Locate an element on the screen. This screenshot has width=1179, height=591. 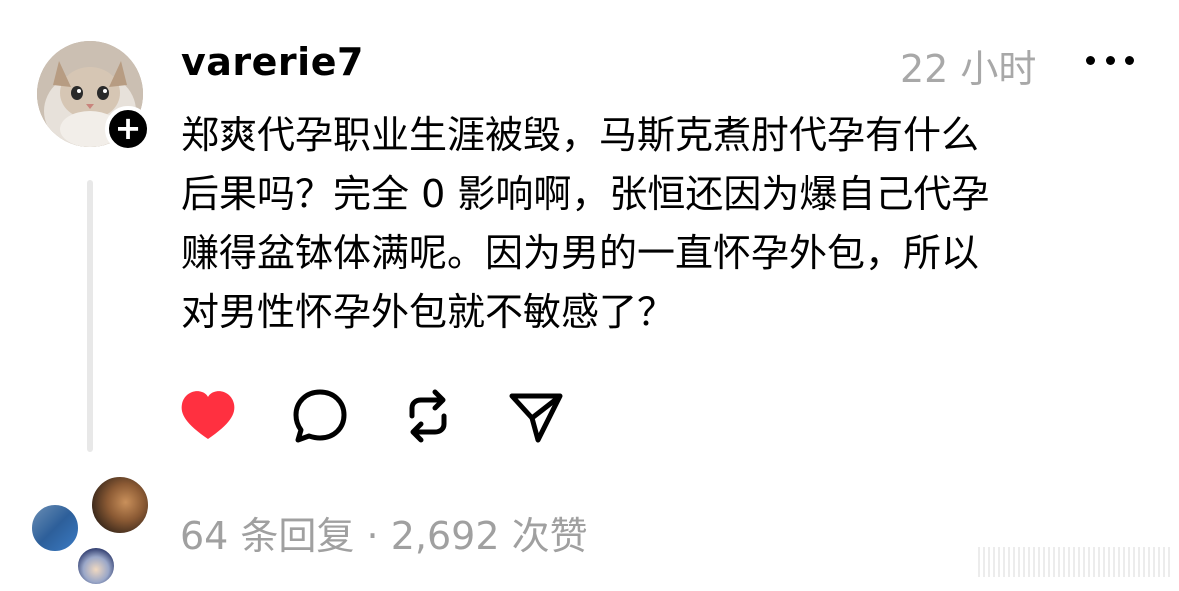
share-button is located at coordinates (536, 416).